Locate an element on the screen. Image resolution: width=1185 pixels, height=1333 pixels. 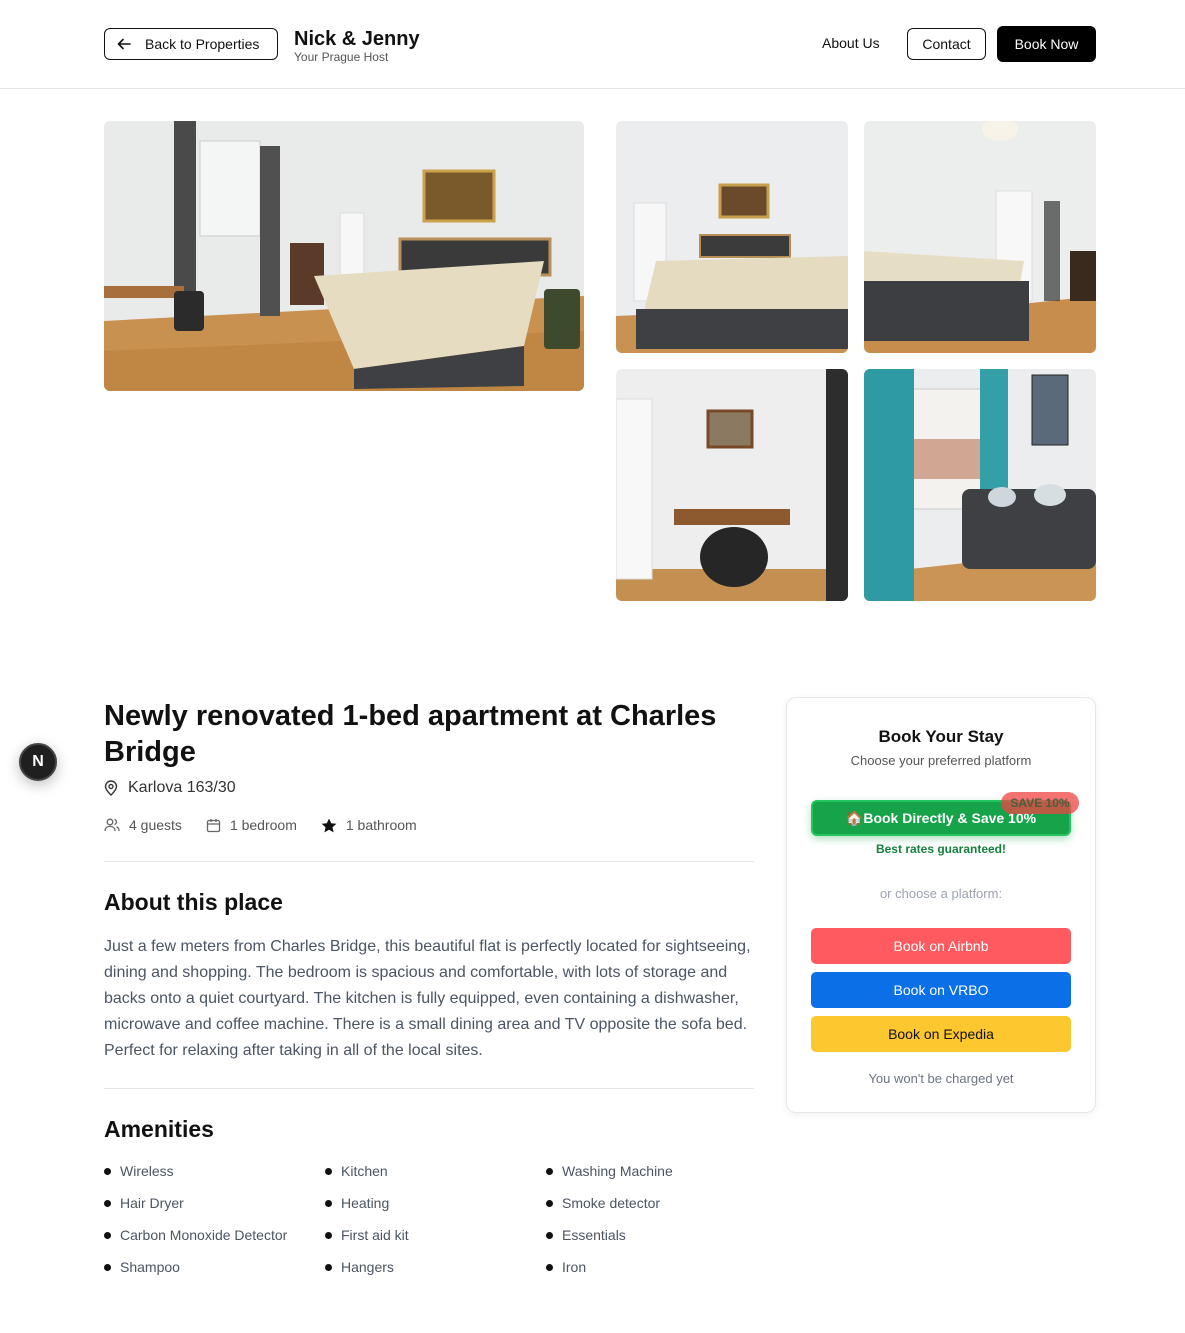
amenity-item: Heating is located at coordinates (435, 1203).